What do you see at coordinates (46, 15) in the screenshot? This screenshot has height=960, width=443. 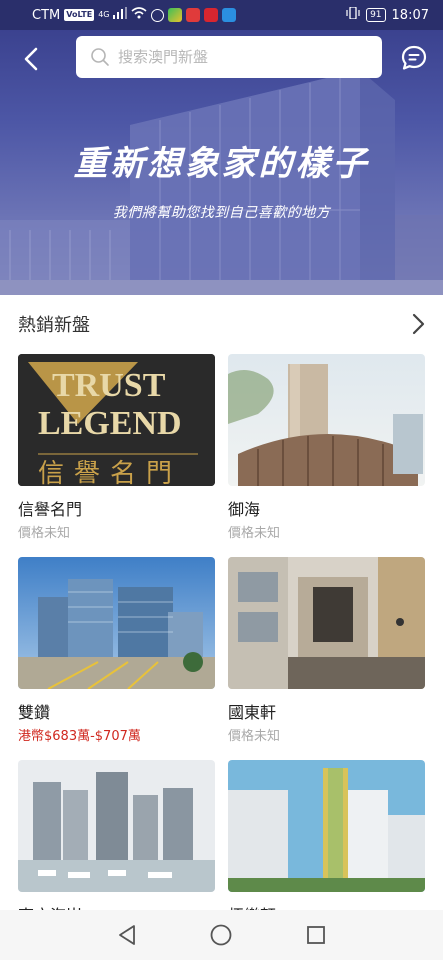 I see `carrier-label: CTM` at bounding box center [46, 15].